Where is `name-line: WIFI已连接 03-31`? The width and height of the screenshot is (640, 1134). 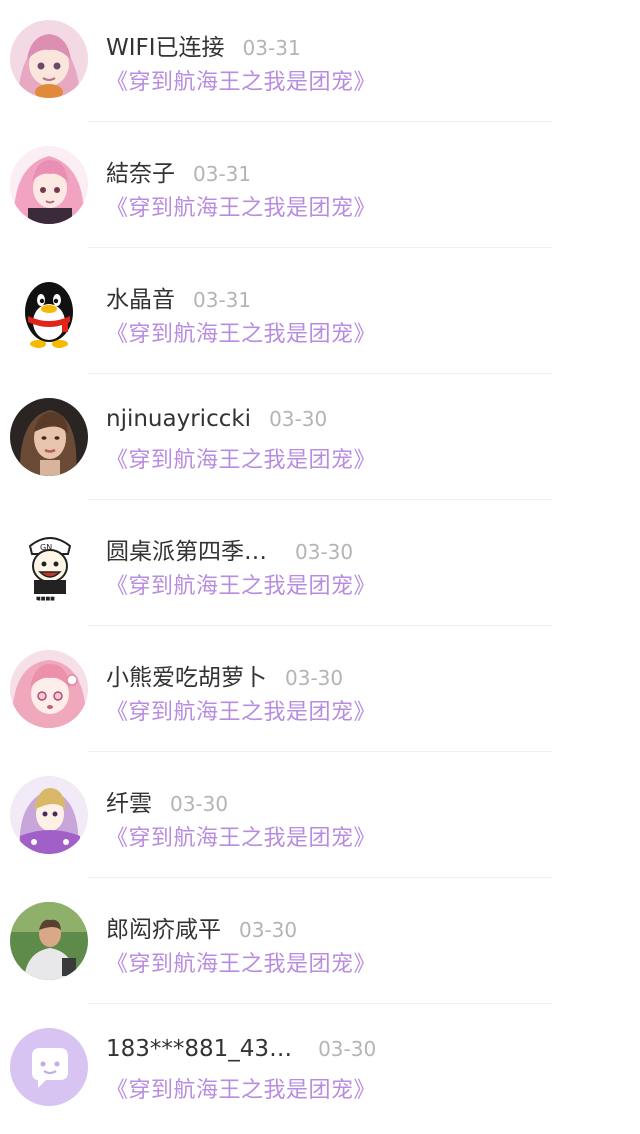
name-line: WIFI已连接 03-31 is located at coordinates (203, 45).